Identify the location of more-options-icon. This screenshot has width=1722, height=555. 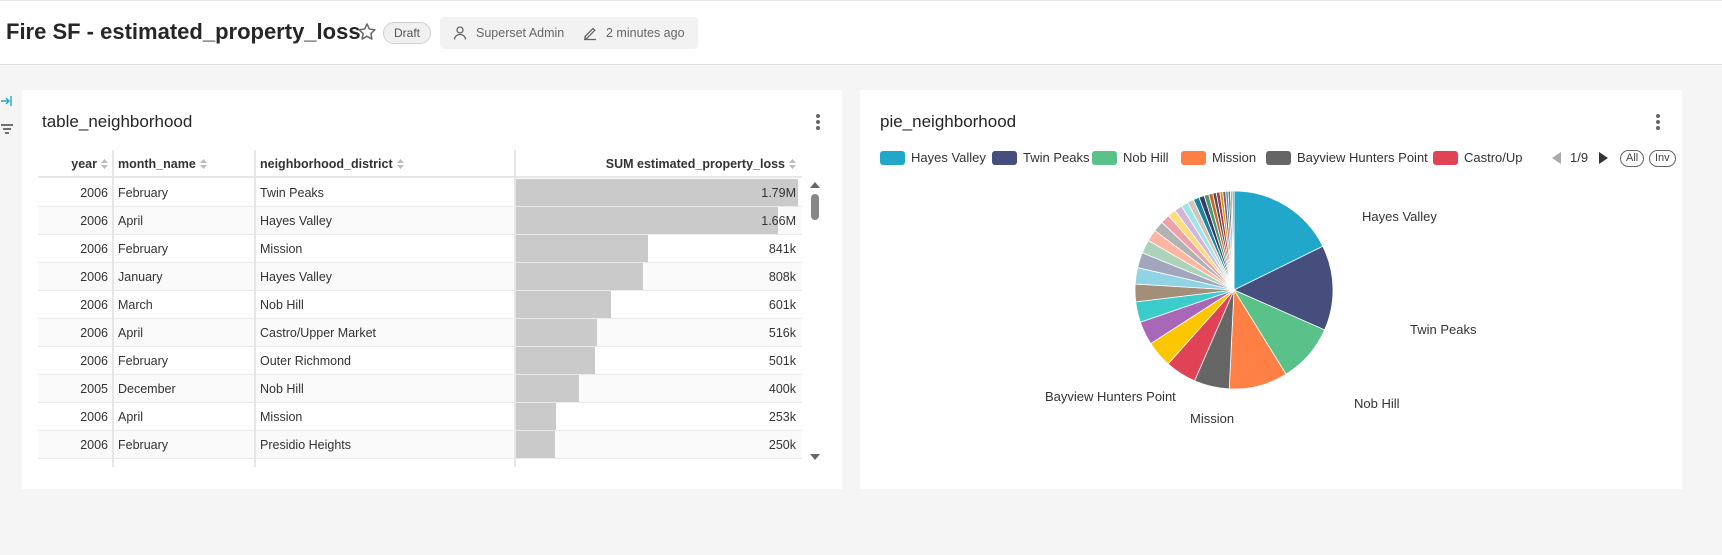
(818, 122).